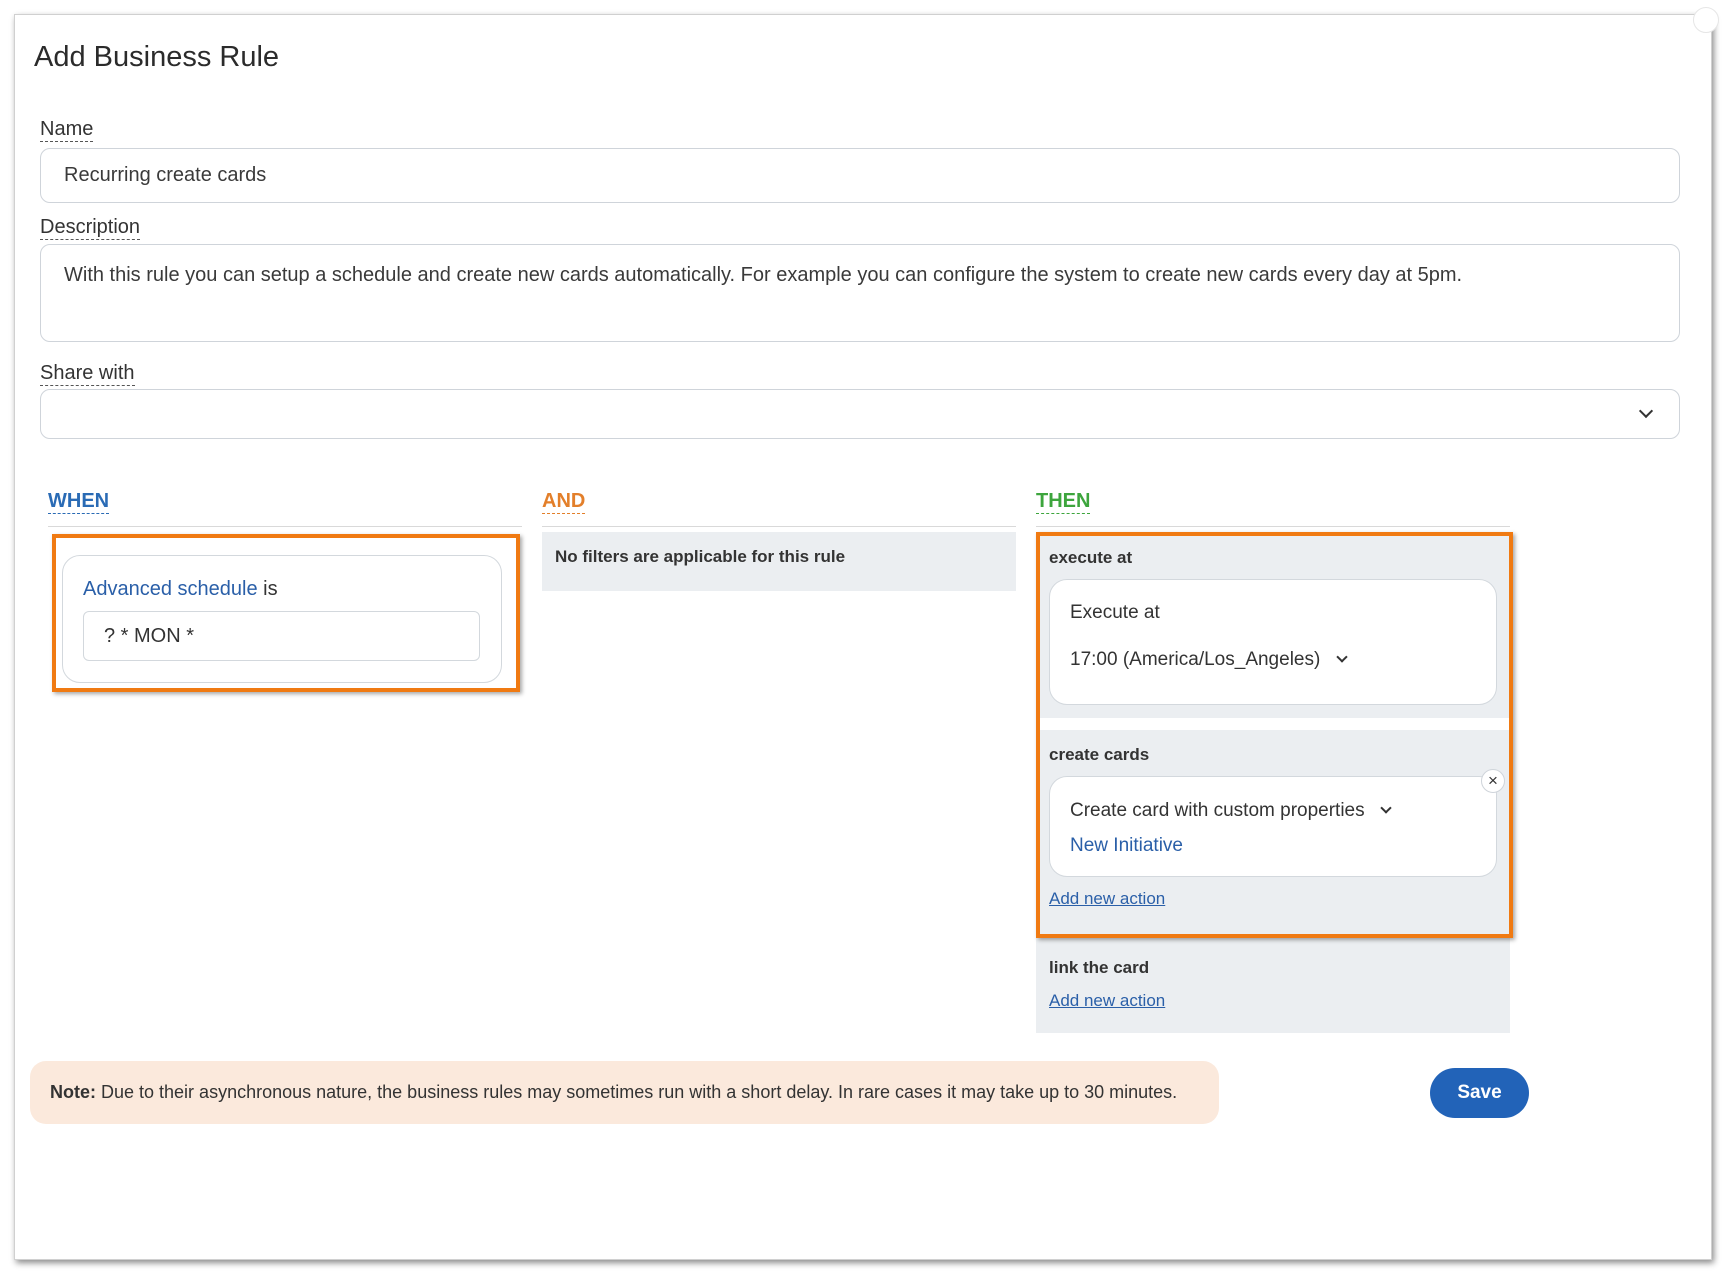 This screenshot has width=1731, height=1282. I want to click on and-heading: AND, so click(564, 502).